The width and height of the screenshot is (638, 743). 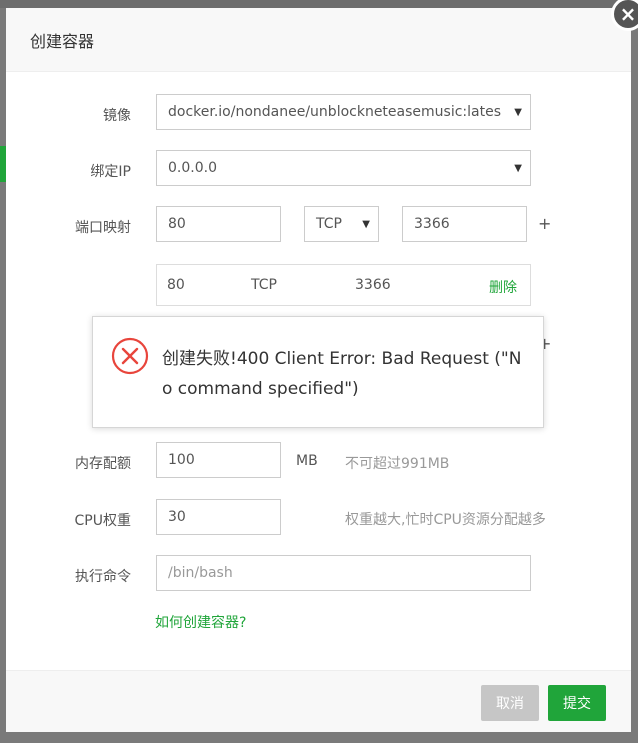 I want to click on image-label: 镜像, so click(x=117, y=116).